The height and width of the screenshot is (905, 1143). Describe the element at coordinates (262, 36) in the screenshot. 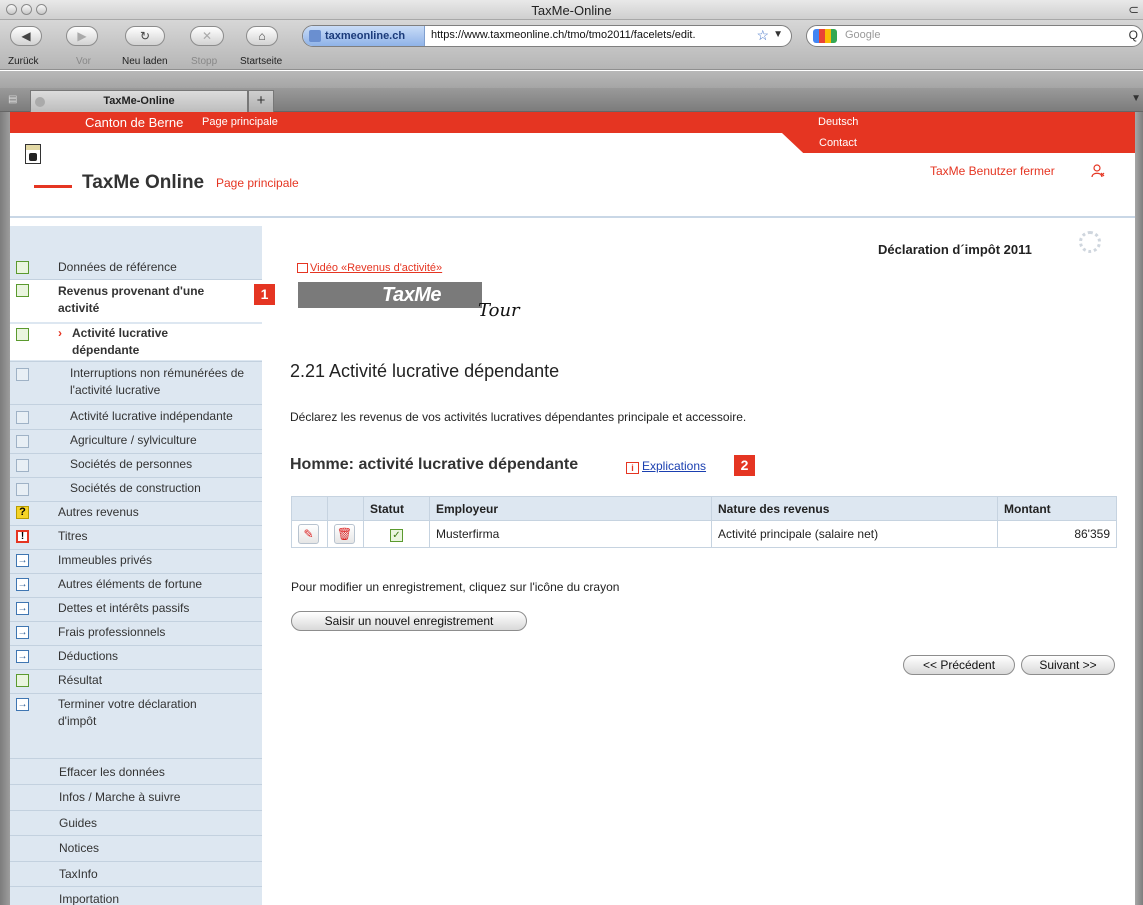

I see `home-button: ⌂` at that location.